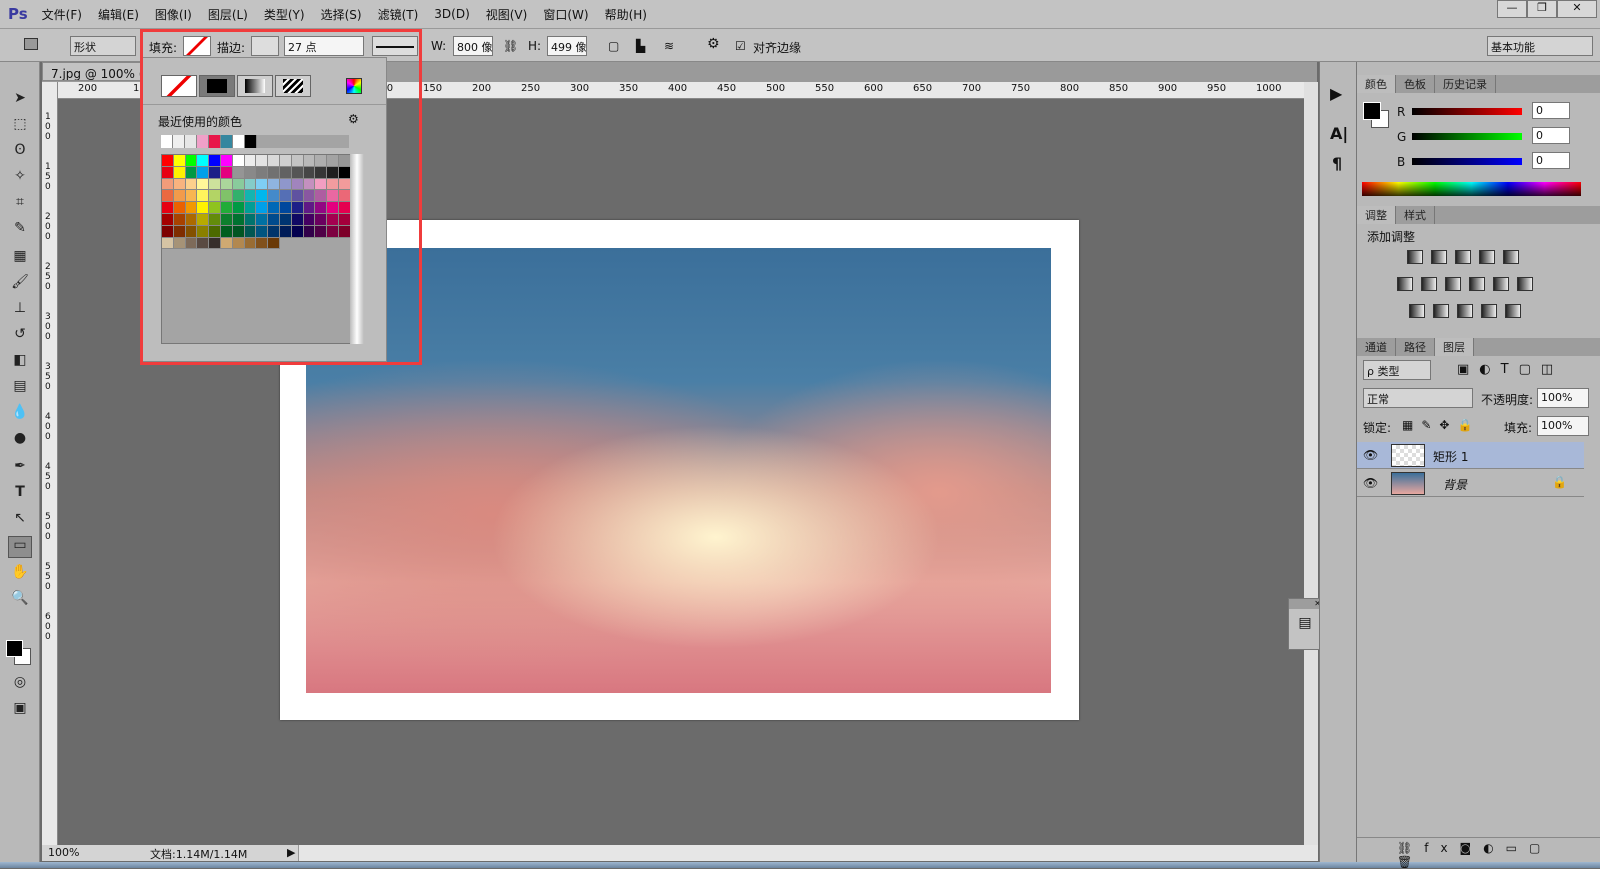  I want to click on type-tool-icon: T, so click(20, 495).